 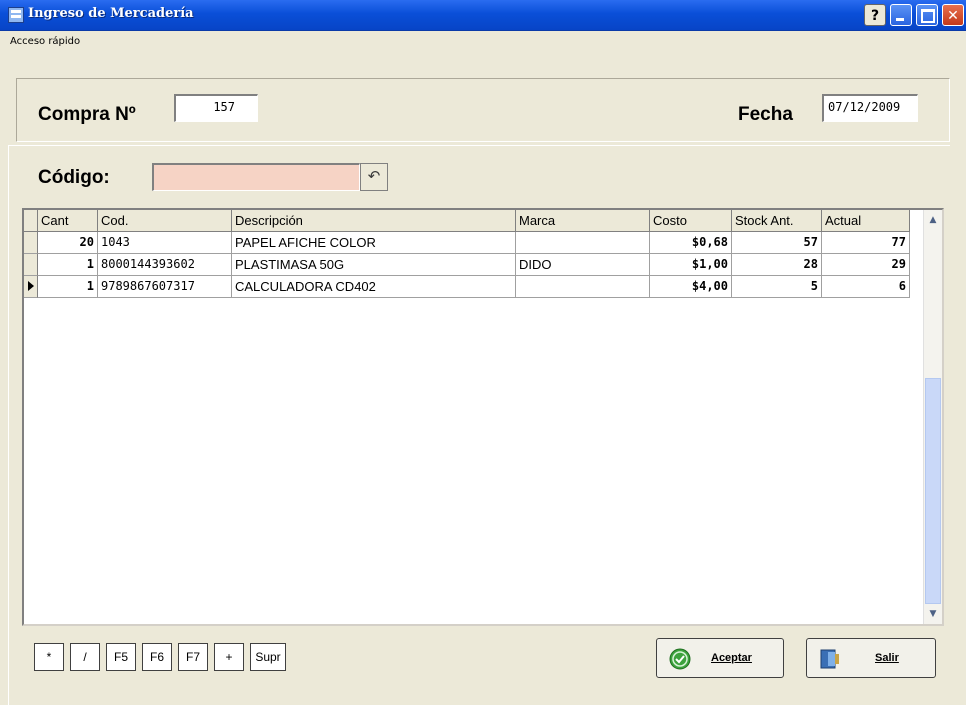 What do you see at coordinates (875, 15) in the screenshot?
I see `help-button: ?` at bounding box center [875, 15].